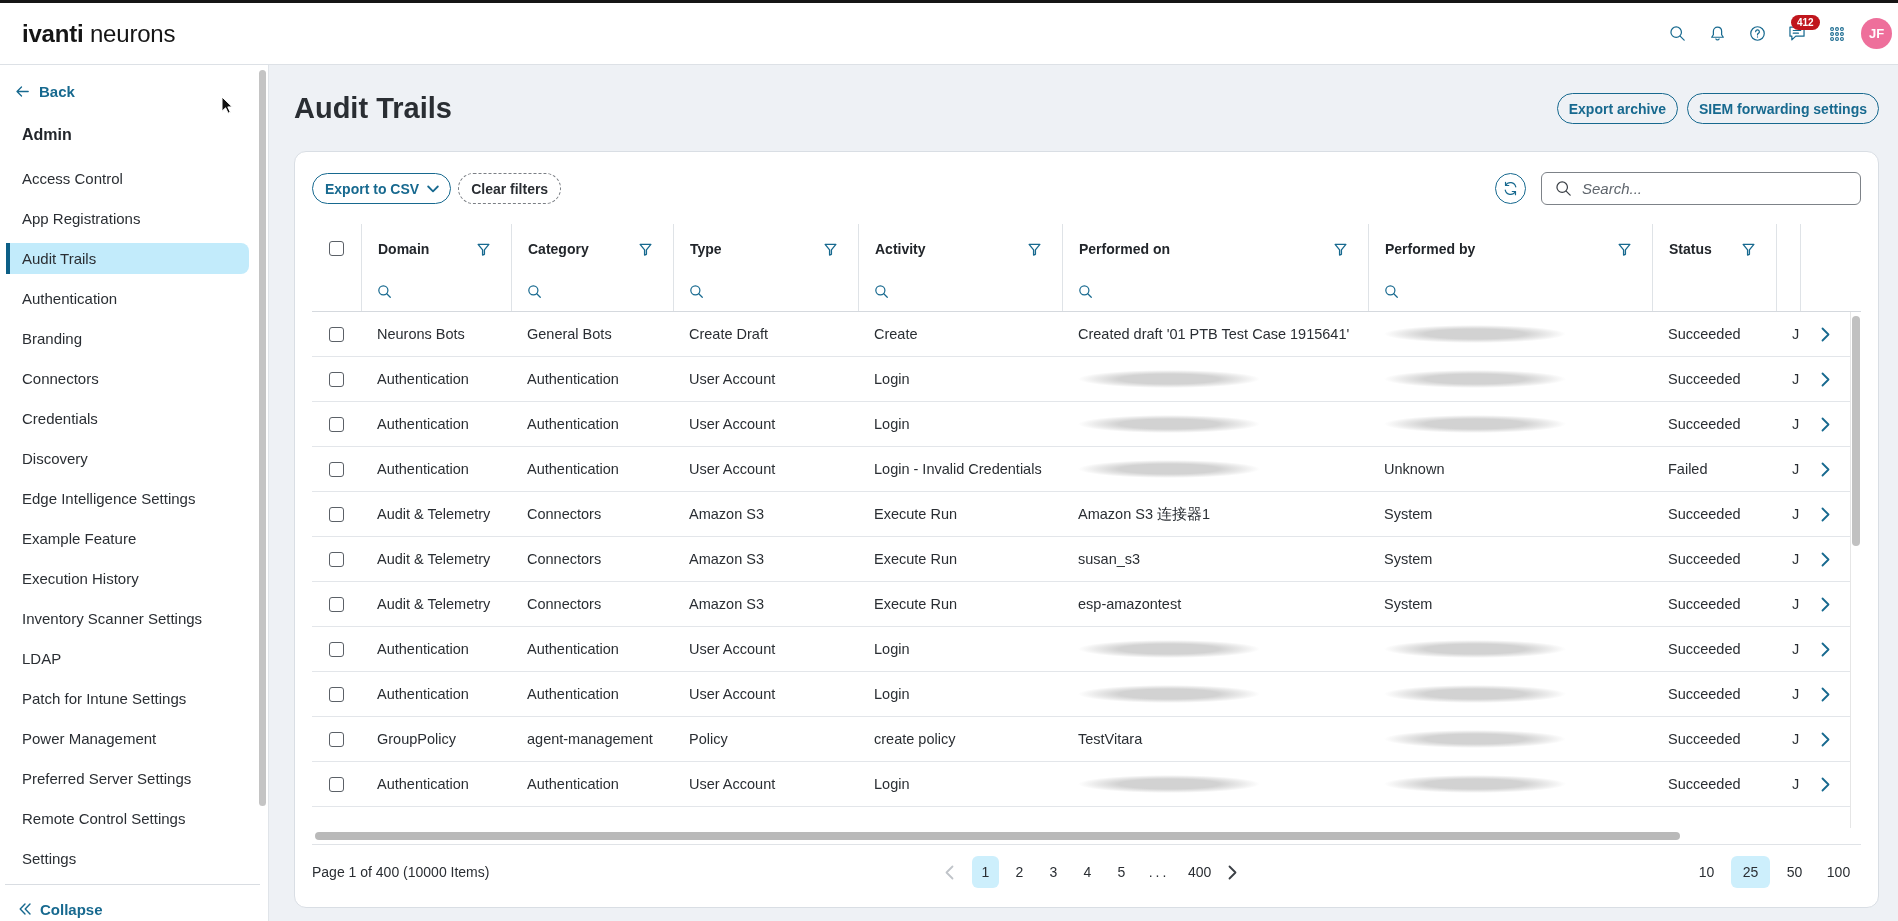  Describe the element at coordinates (1750, 872) in the screenshot. I see `page-size-button: 25` at that location.